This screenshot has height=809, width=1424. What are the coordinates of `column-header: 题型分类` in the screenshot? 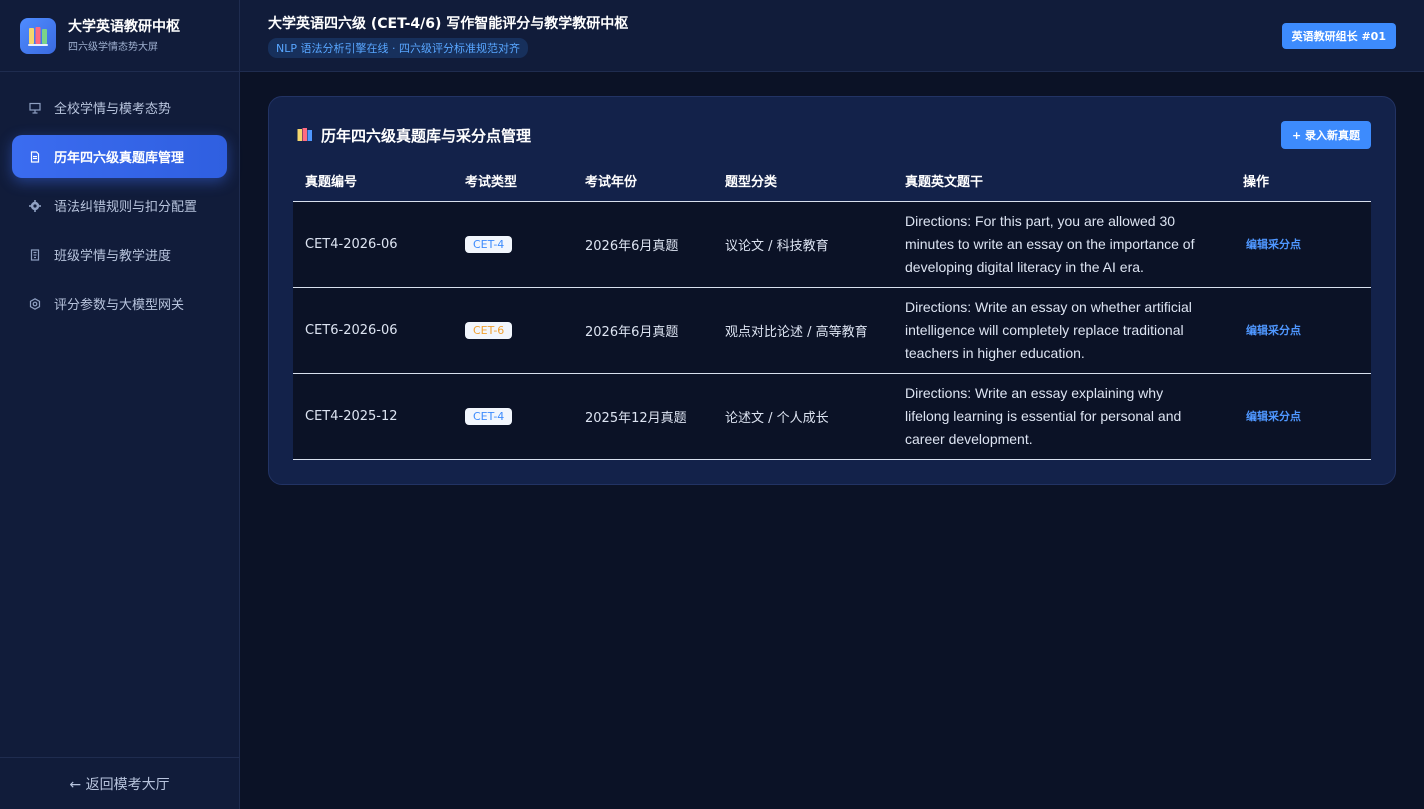 It's located at (803, 181).